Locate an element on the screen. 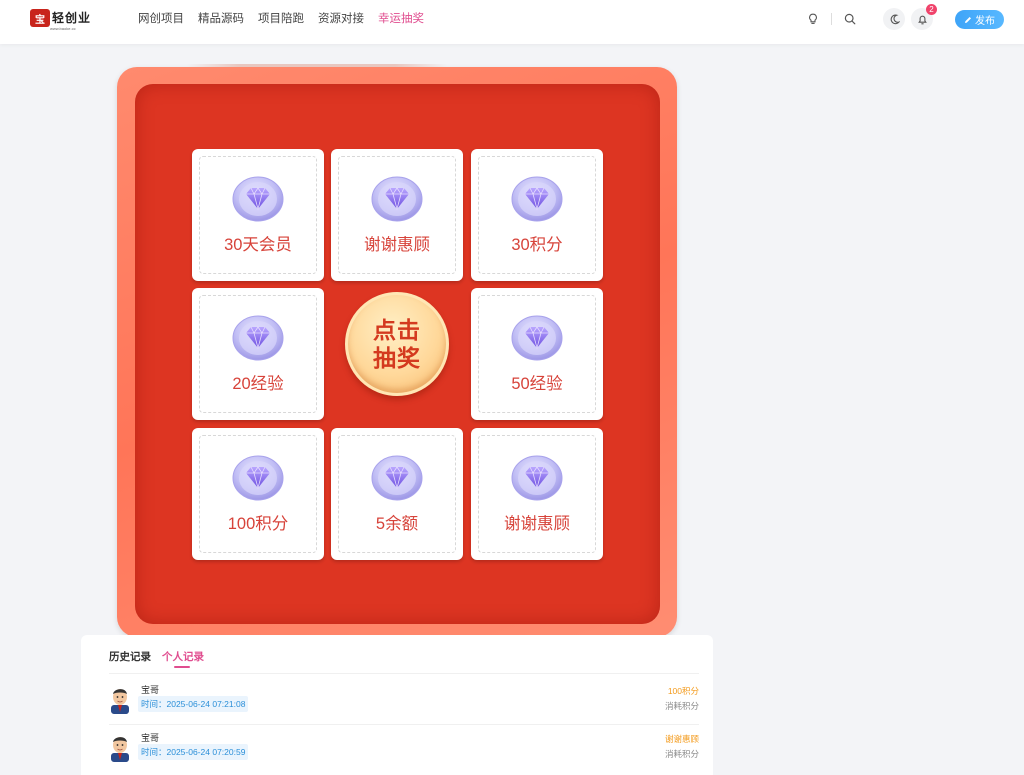  tab-personal: 个人记录 is located at coordinates (183, 658).